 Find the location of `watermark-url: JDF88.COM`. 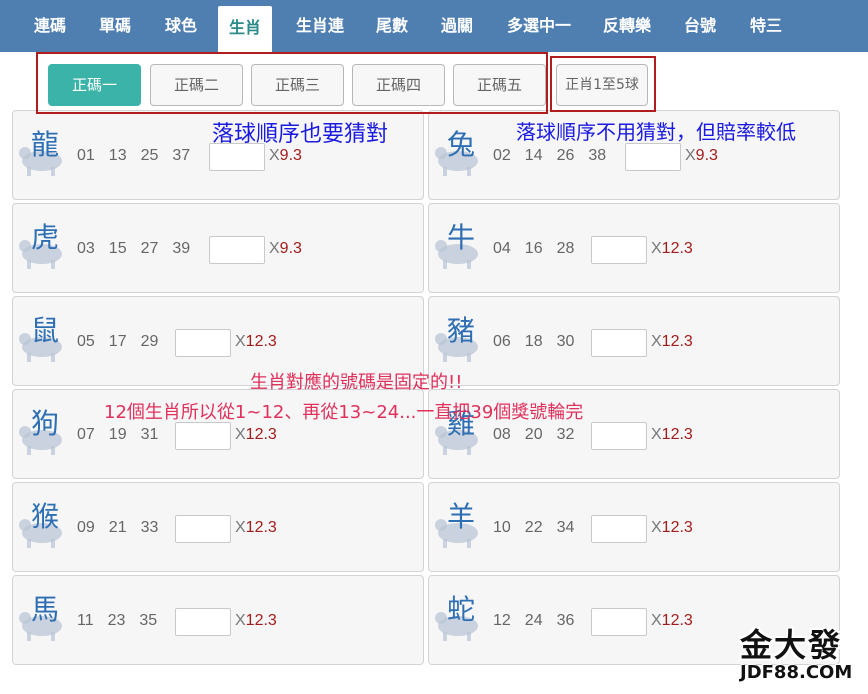

watermark-url: JDF88.COM is located at coordinates (796, 672).